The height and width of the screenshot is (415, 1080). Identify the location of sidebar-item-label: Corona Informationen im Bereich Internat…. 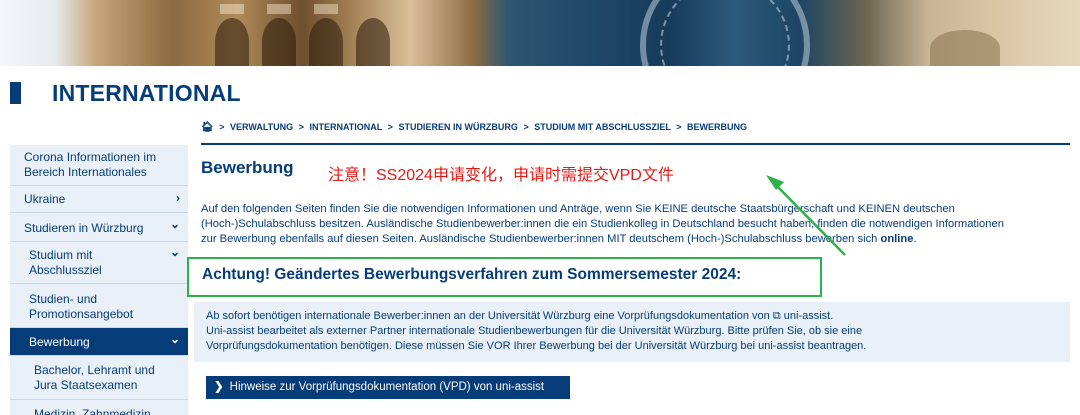
(90, 164).